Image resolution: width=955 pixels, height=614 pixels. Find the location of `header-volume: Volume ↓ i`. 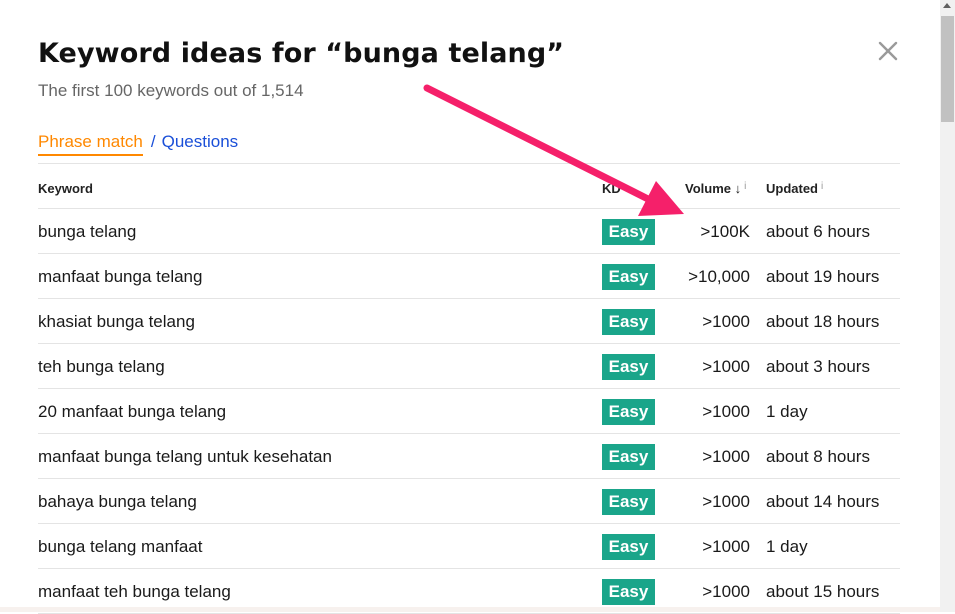

header-volume: Volume ↓ i is located at coordinates (715, 188).